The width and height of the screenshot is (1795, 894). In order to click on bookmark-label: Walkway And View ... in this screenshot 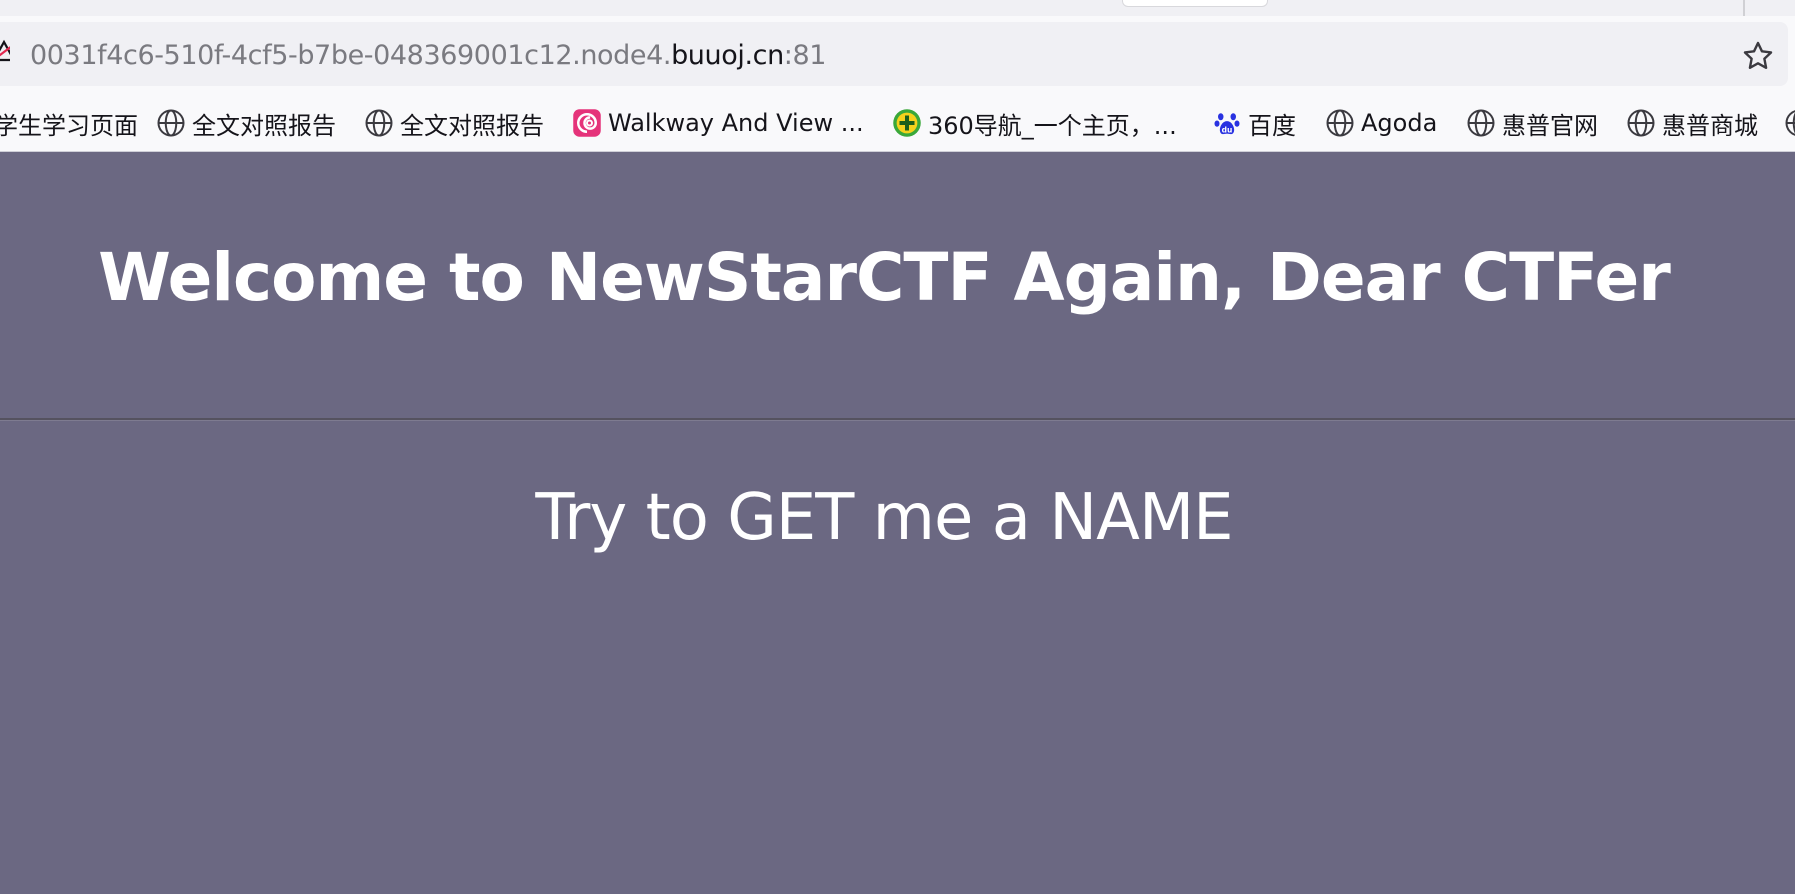, I will do `click(736, 123)`.